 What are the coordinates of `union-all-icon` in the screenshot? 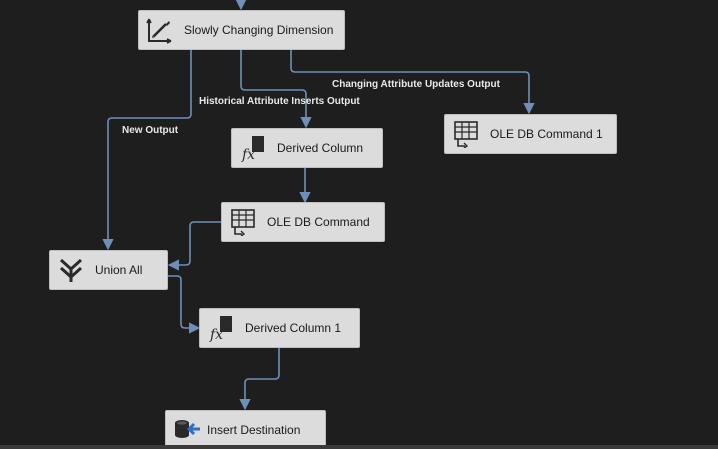 It's located at (71, 270).